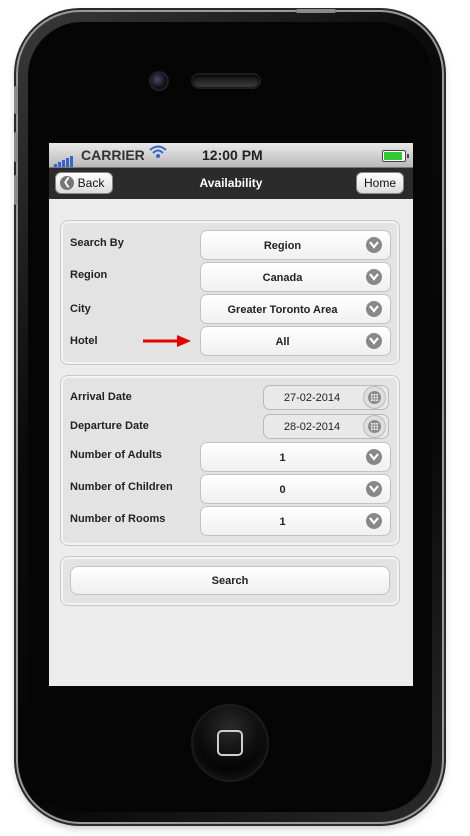 This screenshot has height=836, width=470. Describe the element at coordinates (16, 100) in the screenshot. I see `mute-switch` at that location.